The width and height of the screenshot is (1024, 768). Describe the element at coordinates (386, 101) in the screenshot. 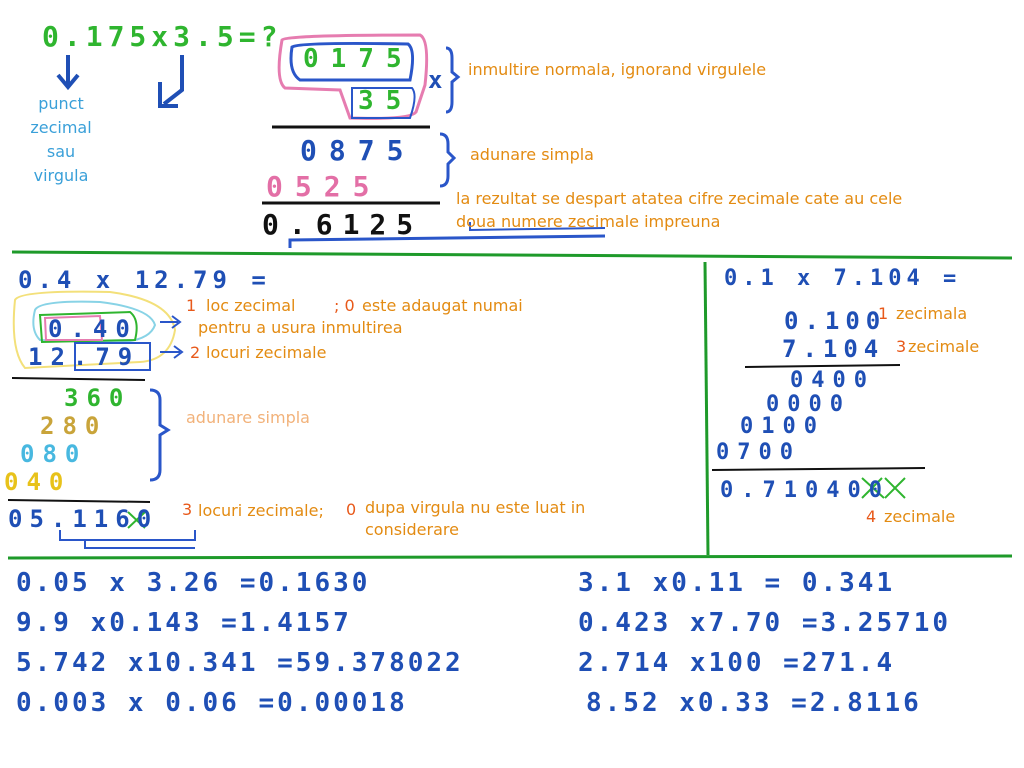

I see `top-row-b: 35` at that location.